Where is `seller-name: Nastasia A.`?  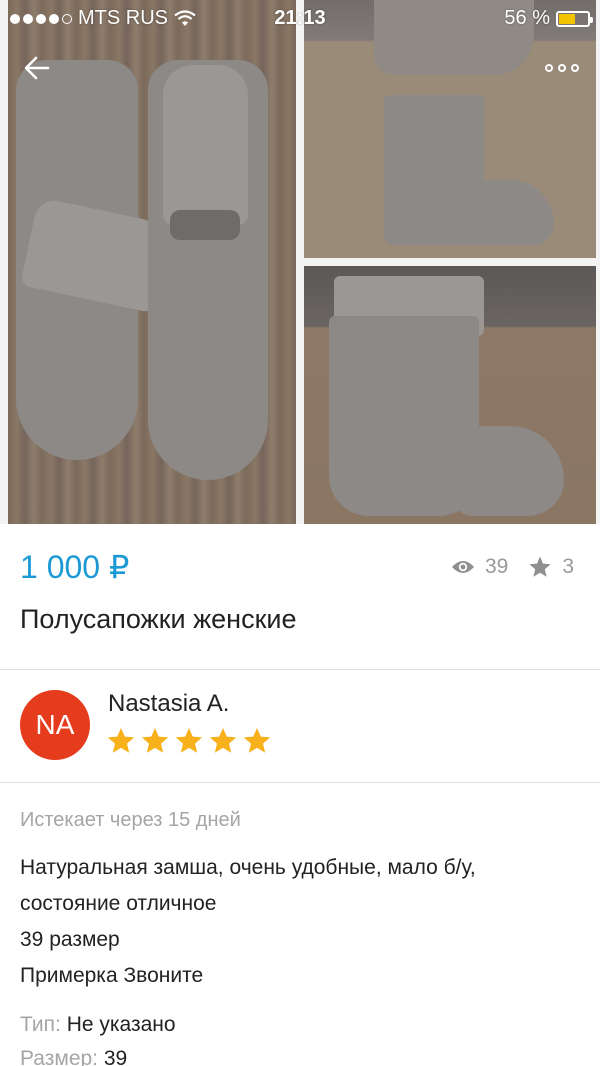
seller-name: Nastasia A. is located at coordinates (169, 703).